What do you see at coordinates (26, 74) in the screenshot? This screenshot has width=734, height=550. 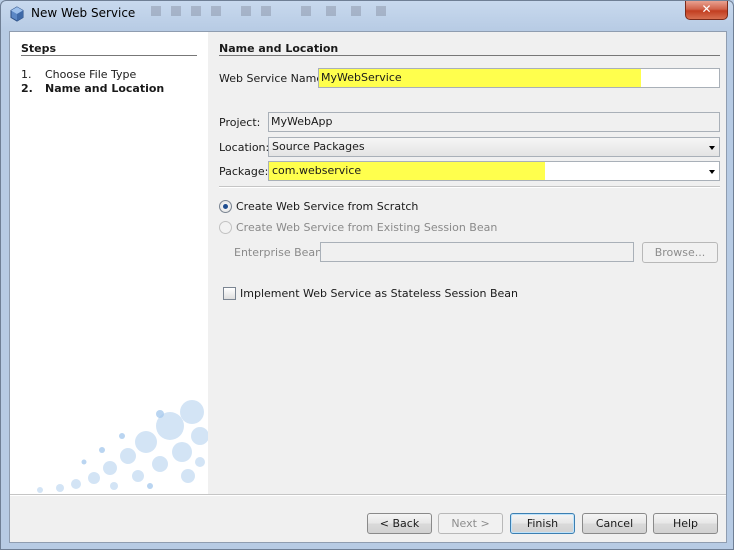 I see `step-number: 1.` at bounding box center [26, 74].